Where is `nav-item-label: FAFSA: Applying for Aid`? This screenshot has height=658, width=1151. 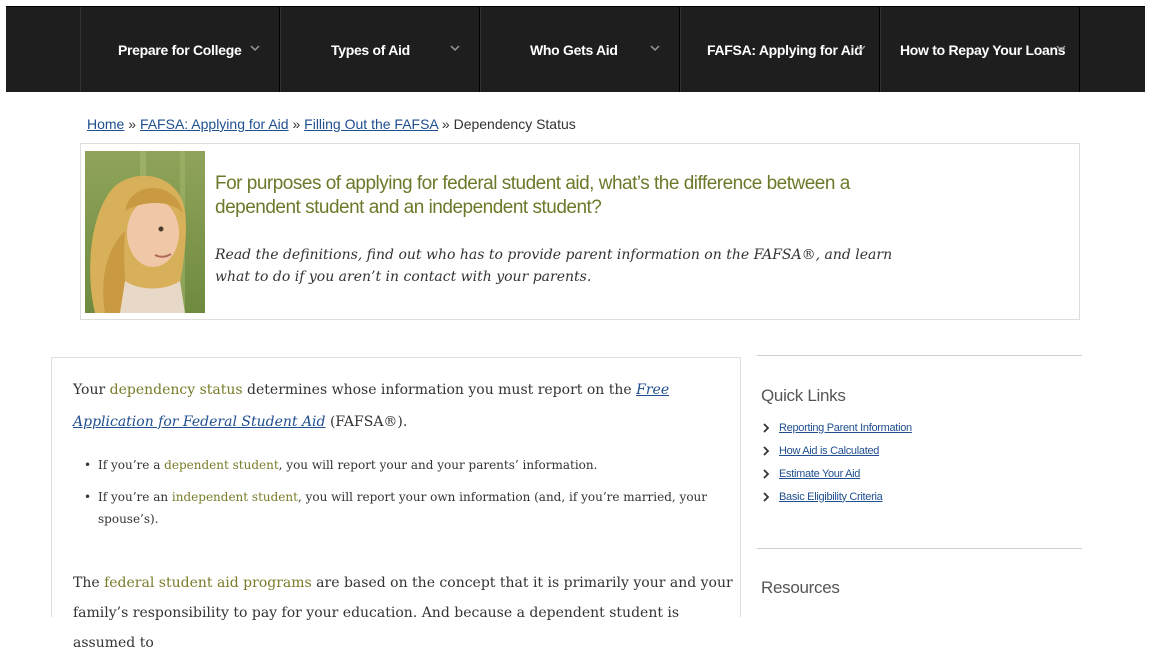 nav-item-label: FAFSA: Applying for Aid is located at coordinates (785, 49).